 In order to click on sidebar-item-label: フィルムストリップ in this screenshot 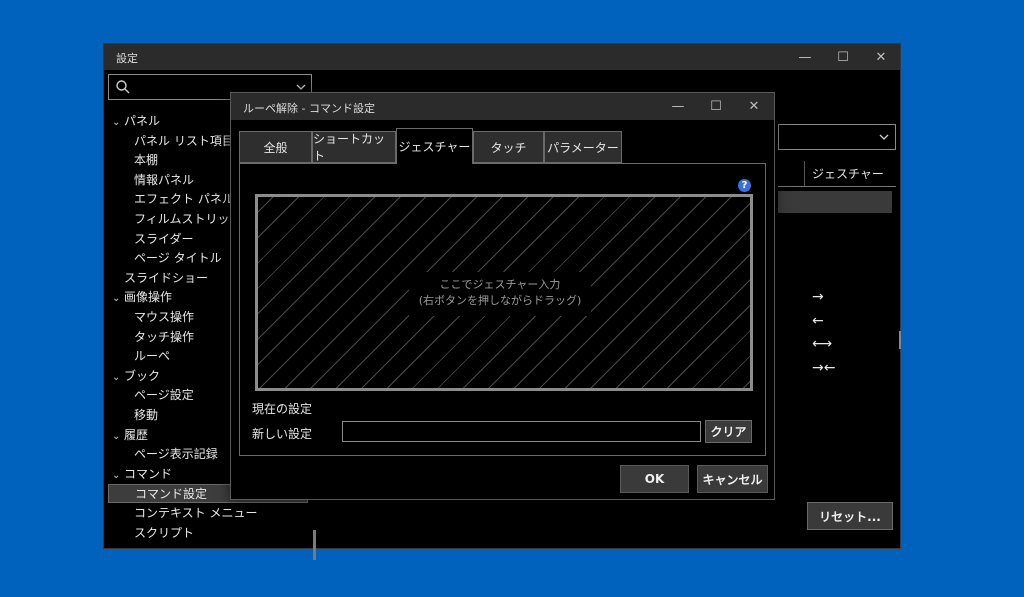, I will do `click(188, 219)`.